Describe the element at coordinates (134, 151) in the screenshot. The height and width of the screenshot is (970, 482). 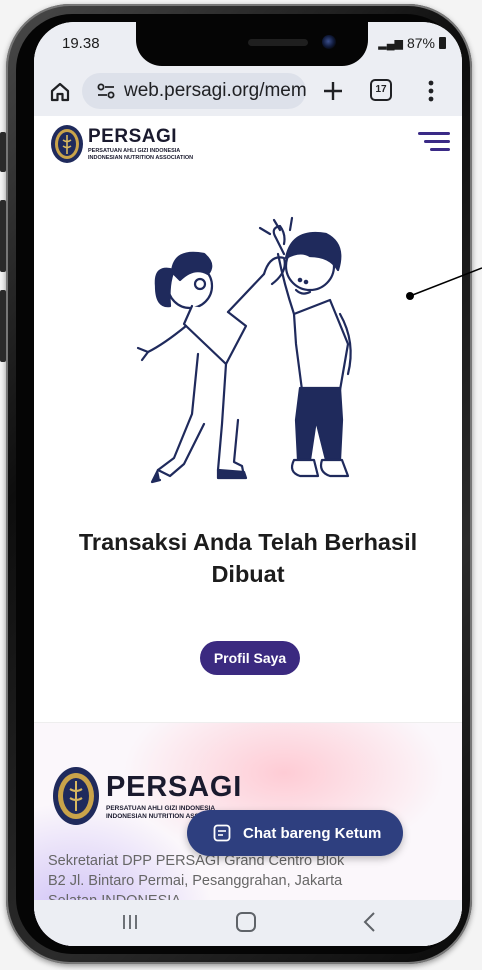
I see `brand-subtitle-id: PERSATUAN AHLI GIZI INDONESIA` at that location.